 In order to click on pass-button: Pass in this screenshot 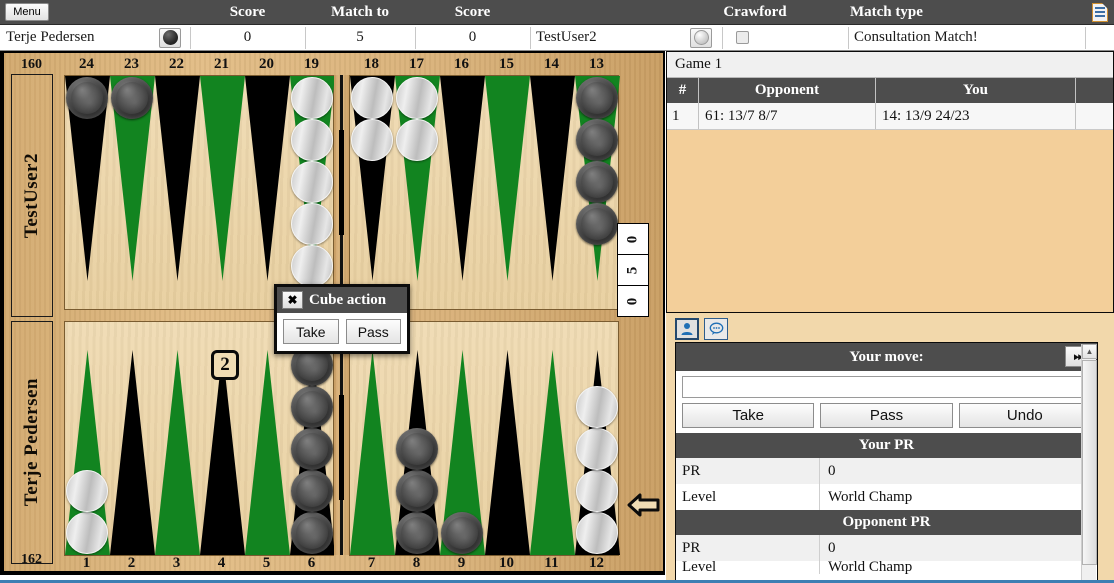, I will do `click(886, 415)`.